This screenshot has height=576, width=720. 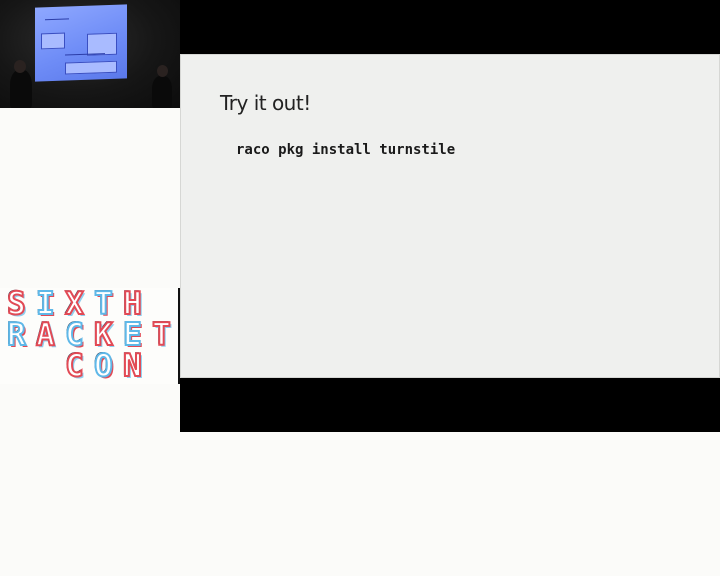 I want to click on logo-letter: E, so click(x=132, y=335).